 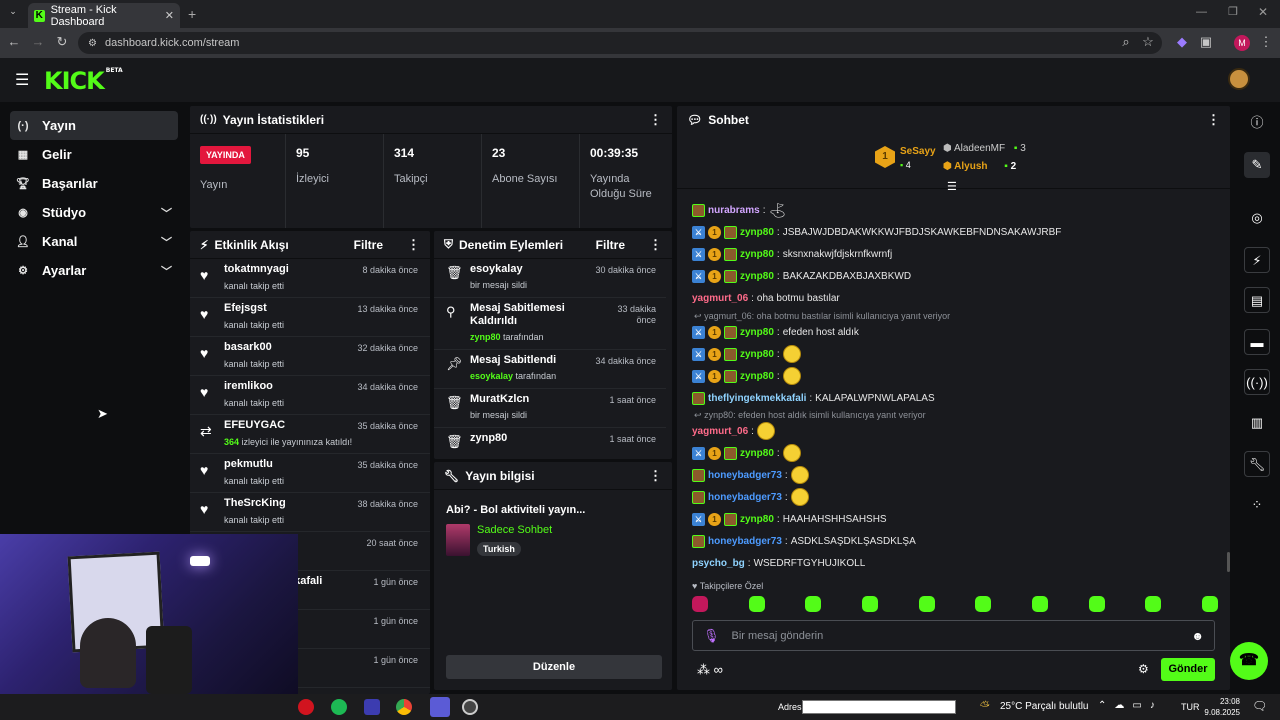 What do you see at coordinates (1228, 562) in the screenshot?
I see `chat-scrollbar` at bounding box center [1228, 562].